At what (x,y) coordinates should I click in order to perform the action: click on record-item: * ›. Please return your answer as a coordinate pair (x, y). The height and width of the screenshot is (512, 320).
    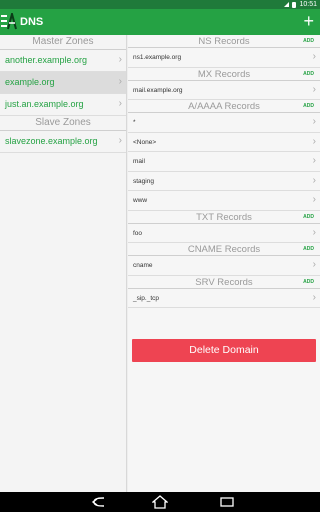
    Looking at the image, I should click on (224, 123).